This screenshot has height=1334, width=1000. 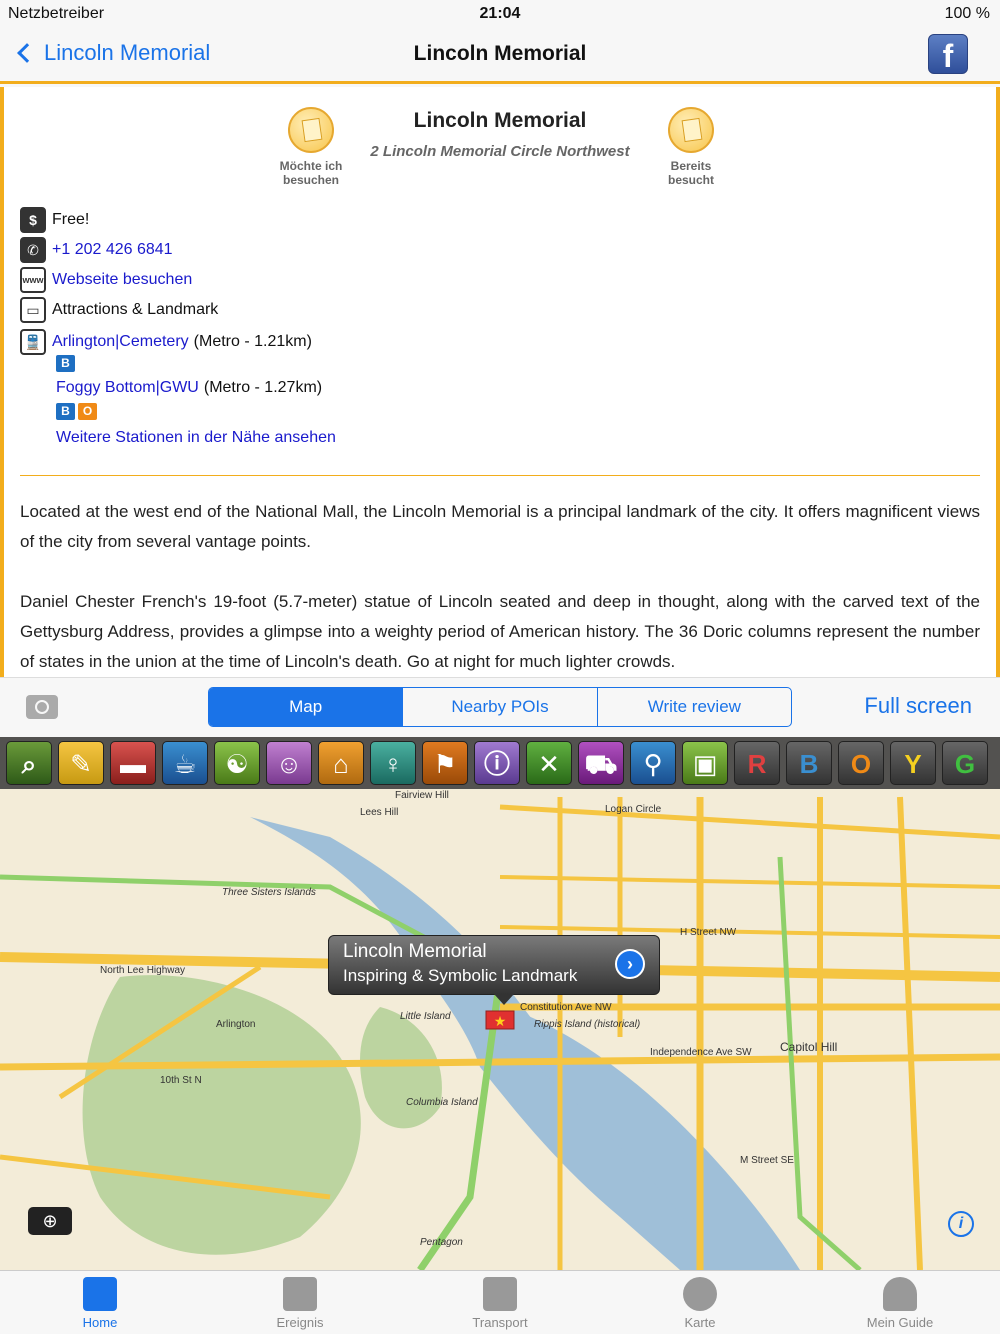 I want to click on shopping-cart-icon: ⛟, so click(x=601, y=763).